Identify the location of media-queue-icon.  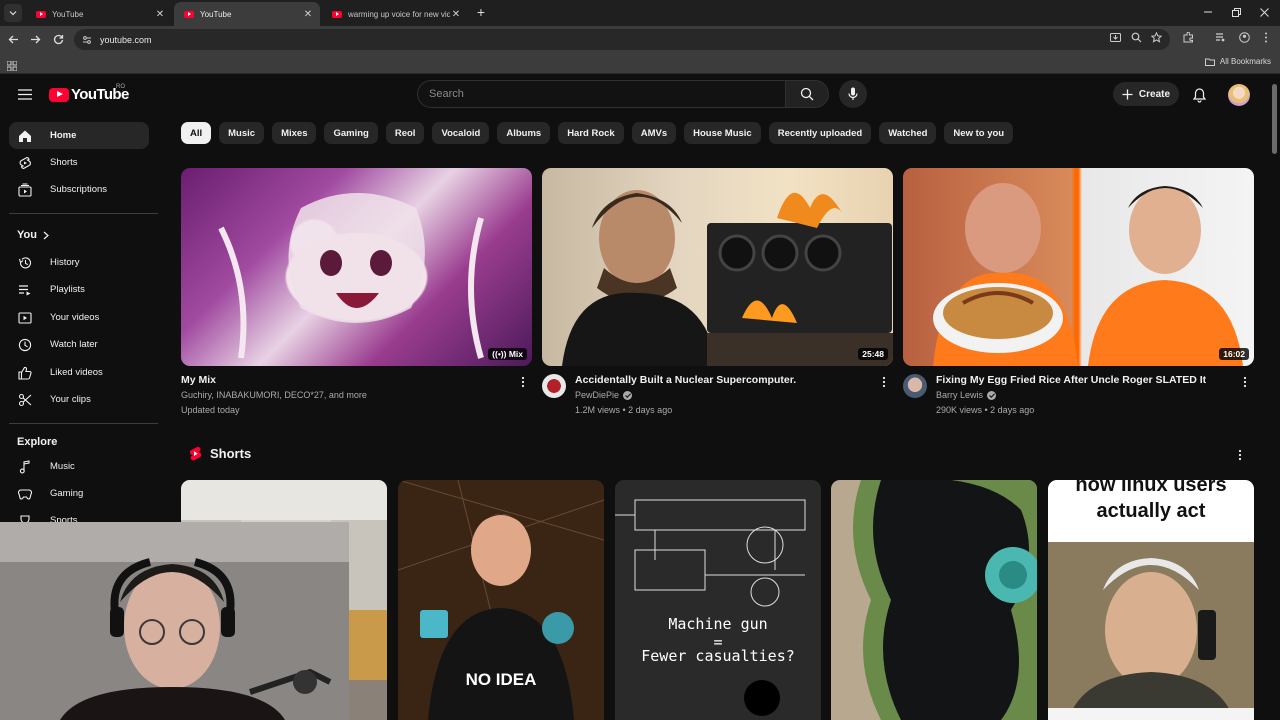
(1219, 36).